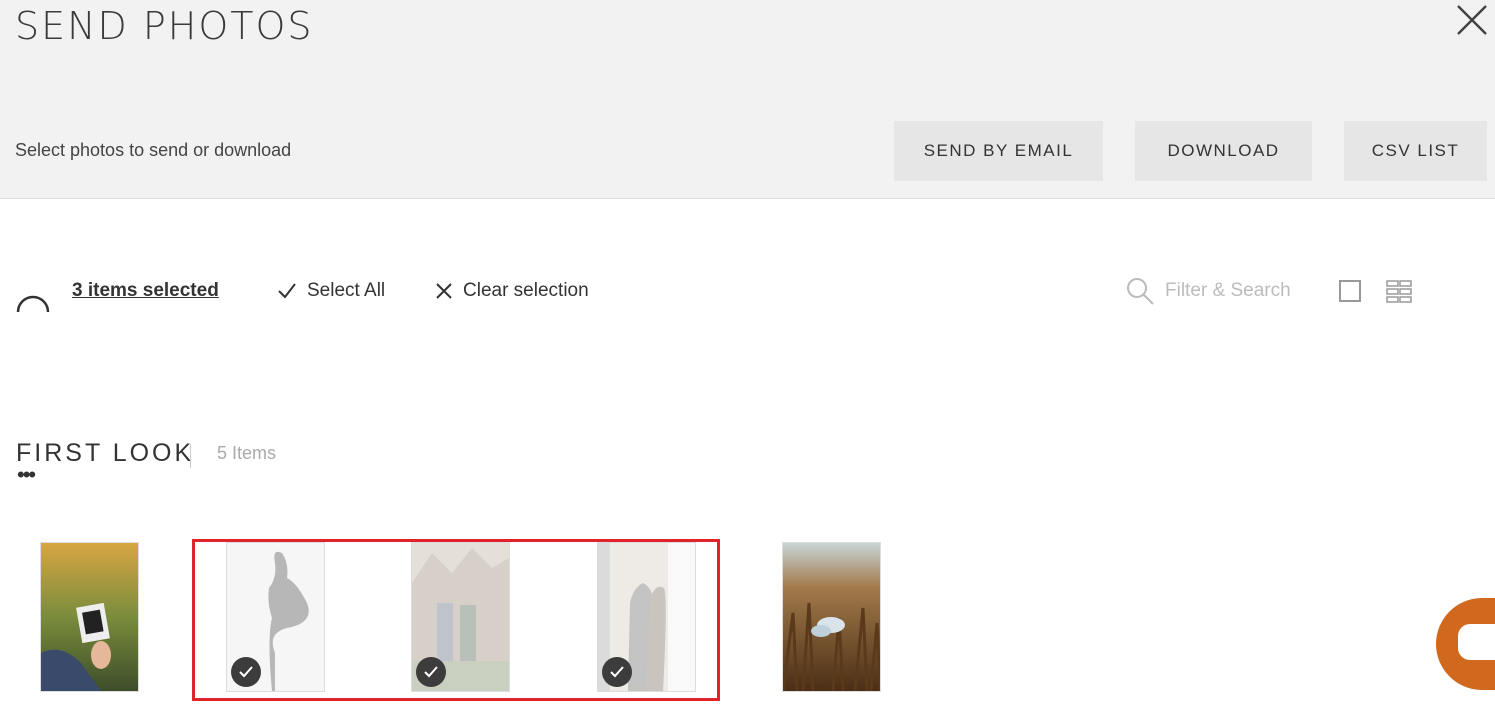  What do you see at coordinates (153, 150) in the screenshot?
I see `instructions-text: Select photos to send or download` at bounding box center [153, 150].